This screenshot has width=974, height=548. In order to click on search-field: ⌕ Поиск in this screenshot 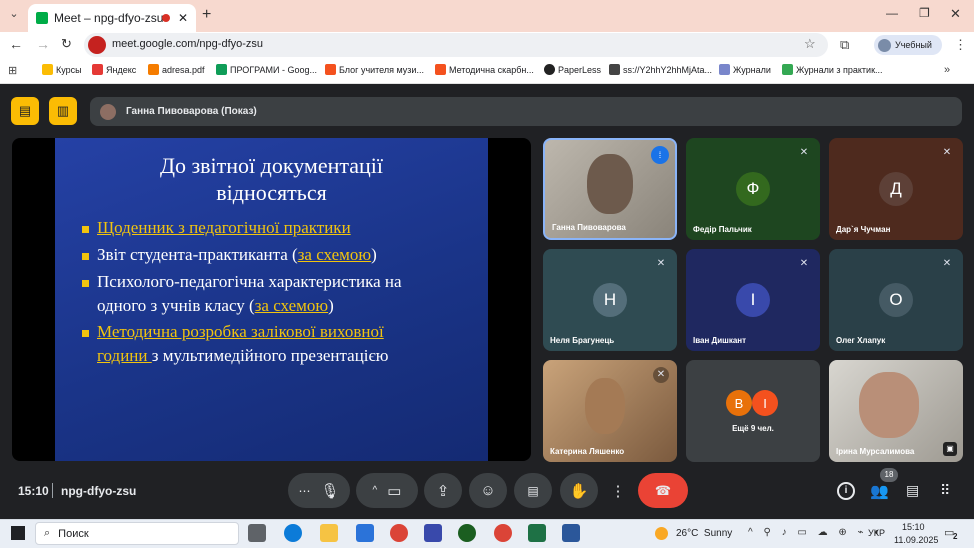, I will do `click(137, 533)`.